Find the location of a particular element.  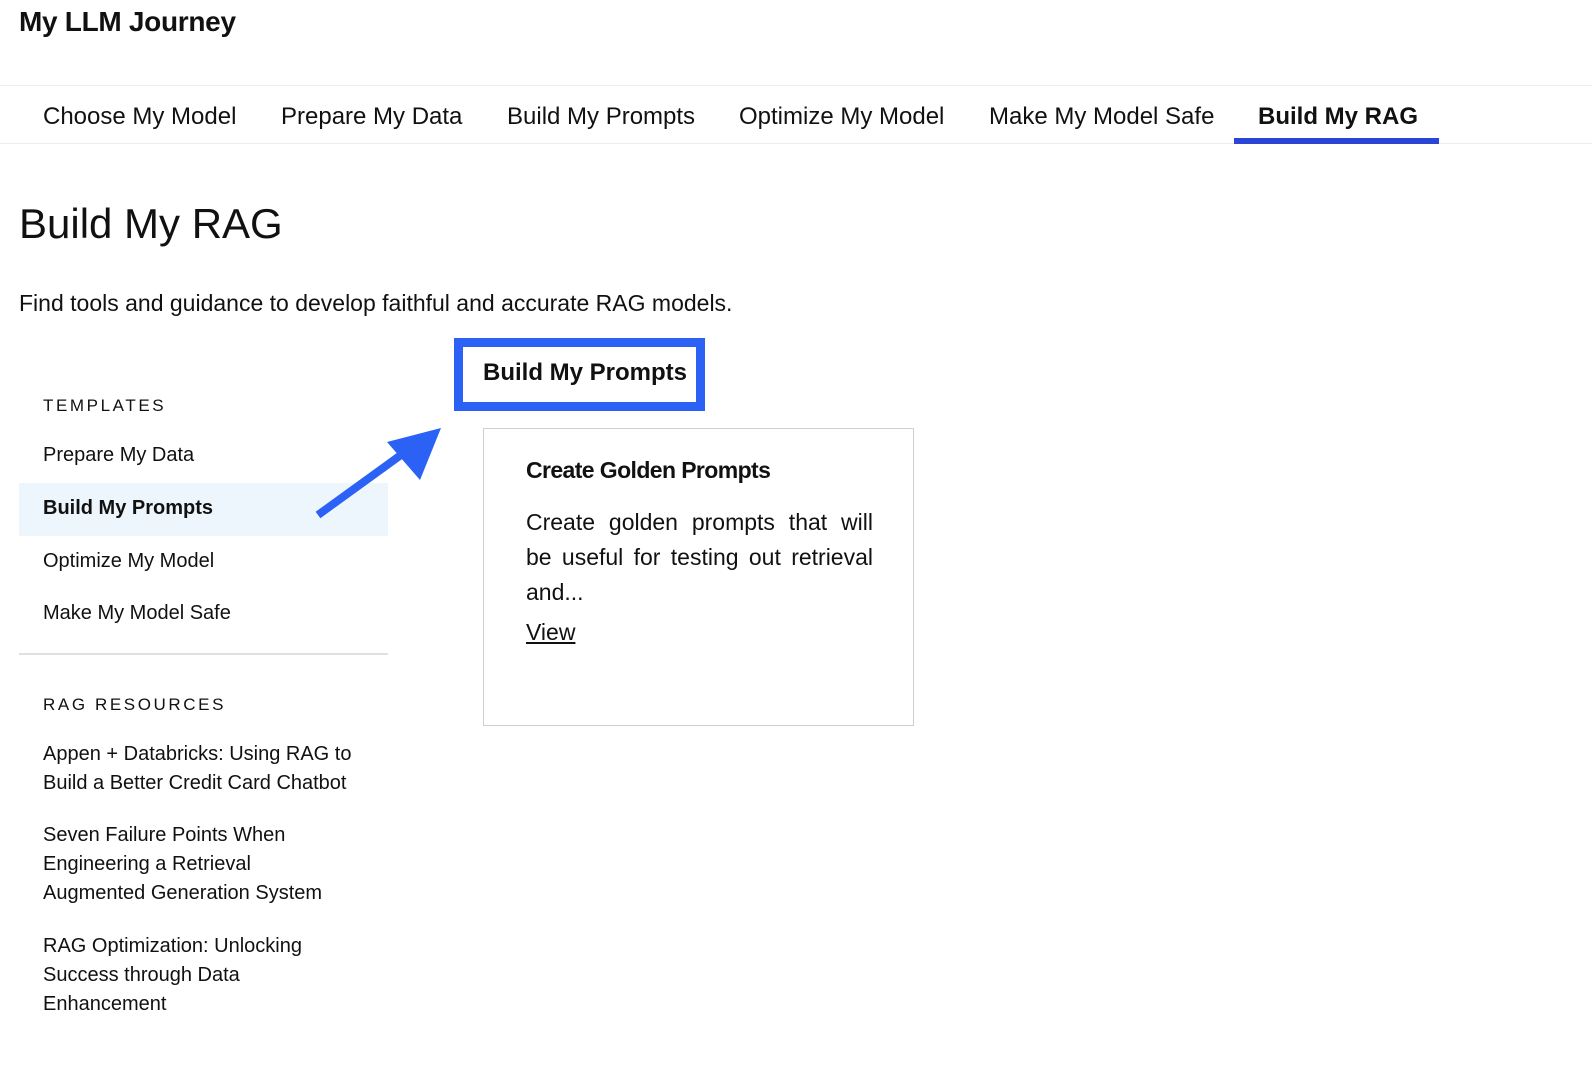

sidebar-divider is located at coordinates (203, 654).